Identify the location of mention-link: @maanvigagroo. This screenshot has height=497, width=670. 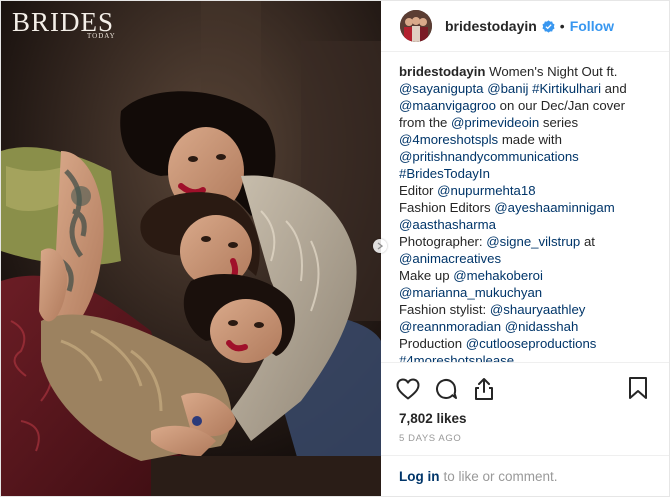
(447, 105).